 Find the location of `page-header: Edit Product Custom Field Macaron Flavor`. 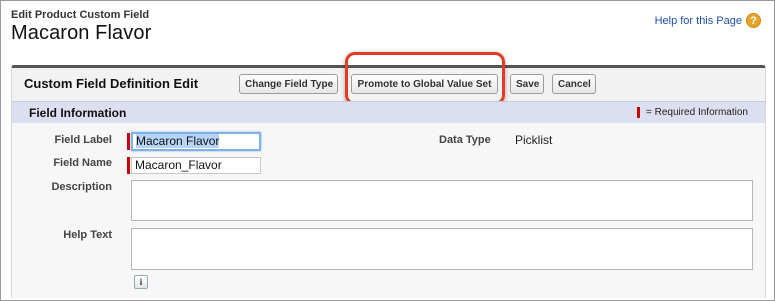

page-header: Edit Product Custom Field Macaron Flavor is located at coordinates (81, 27).